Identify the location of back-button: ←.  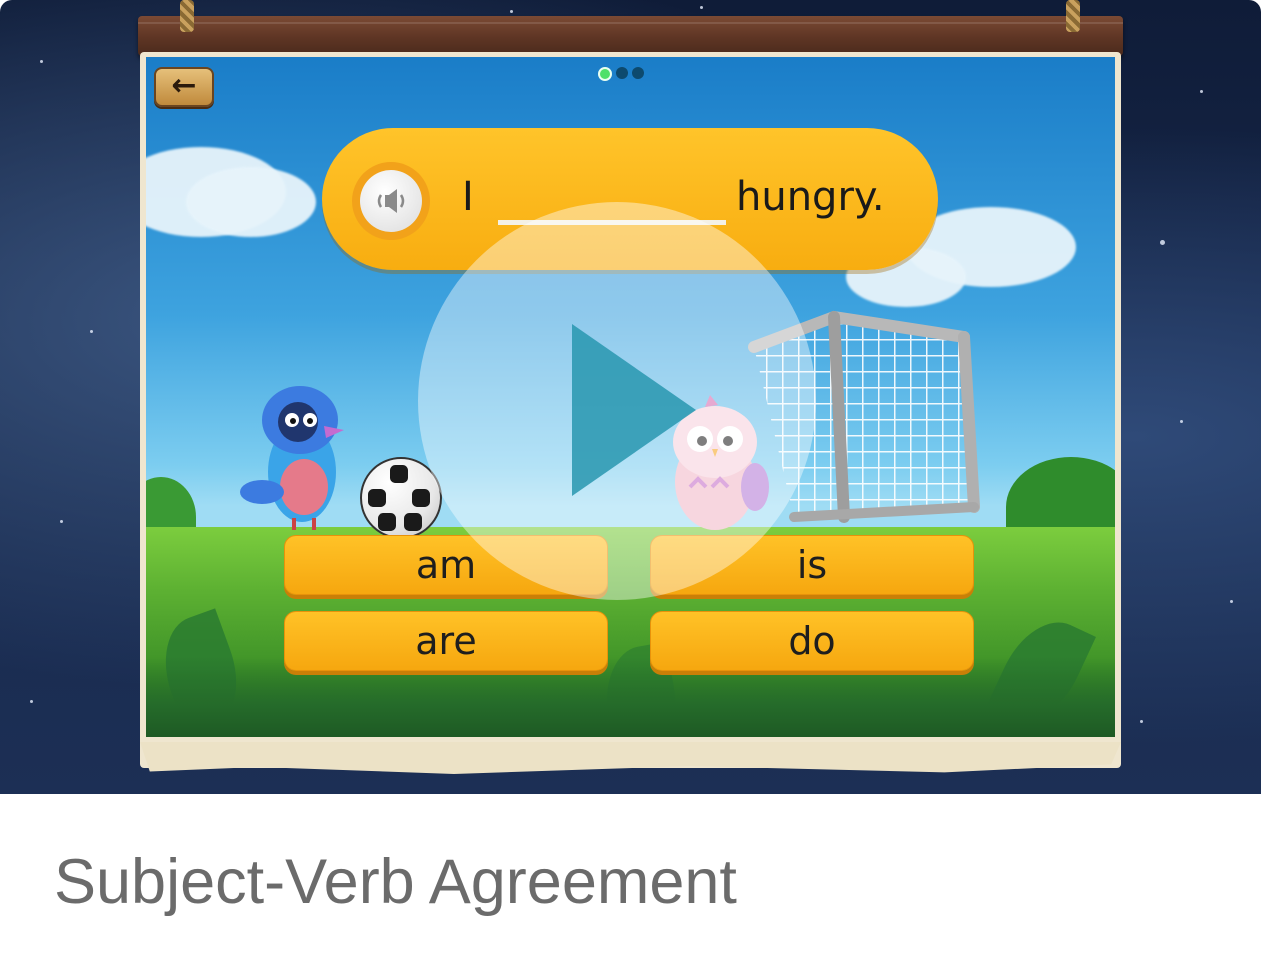
(184, 87).